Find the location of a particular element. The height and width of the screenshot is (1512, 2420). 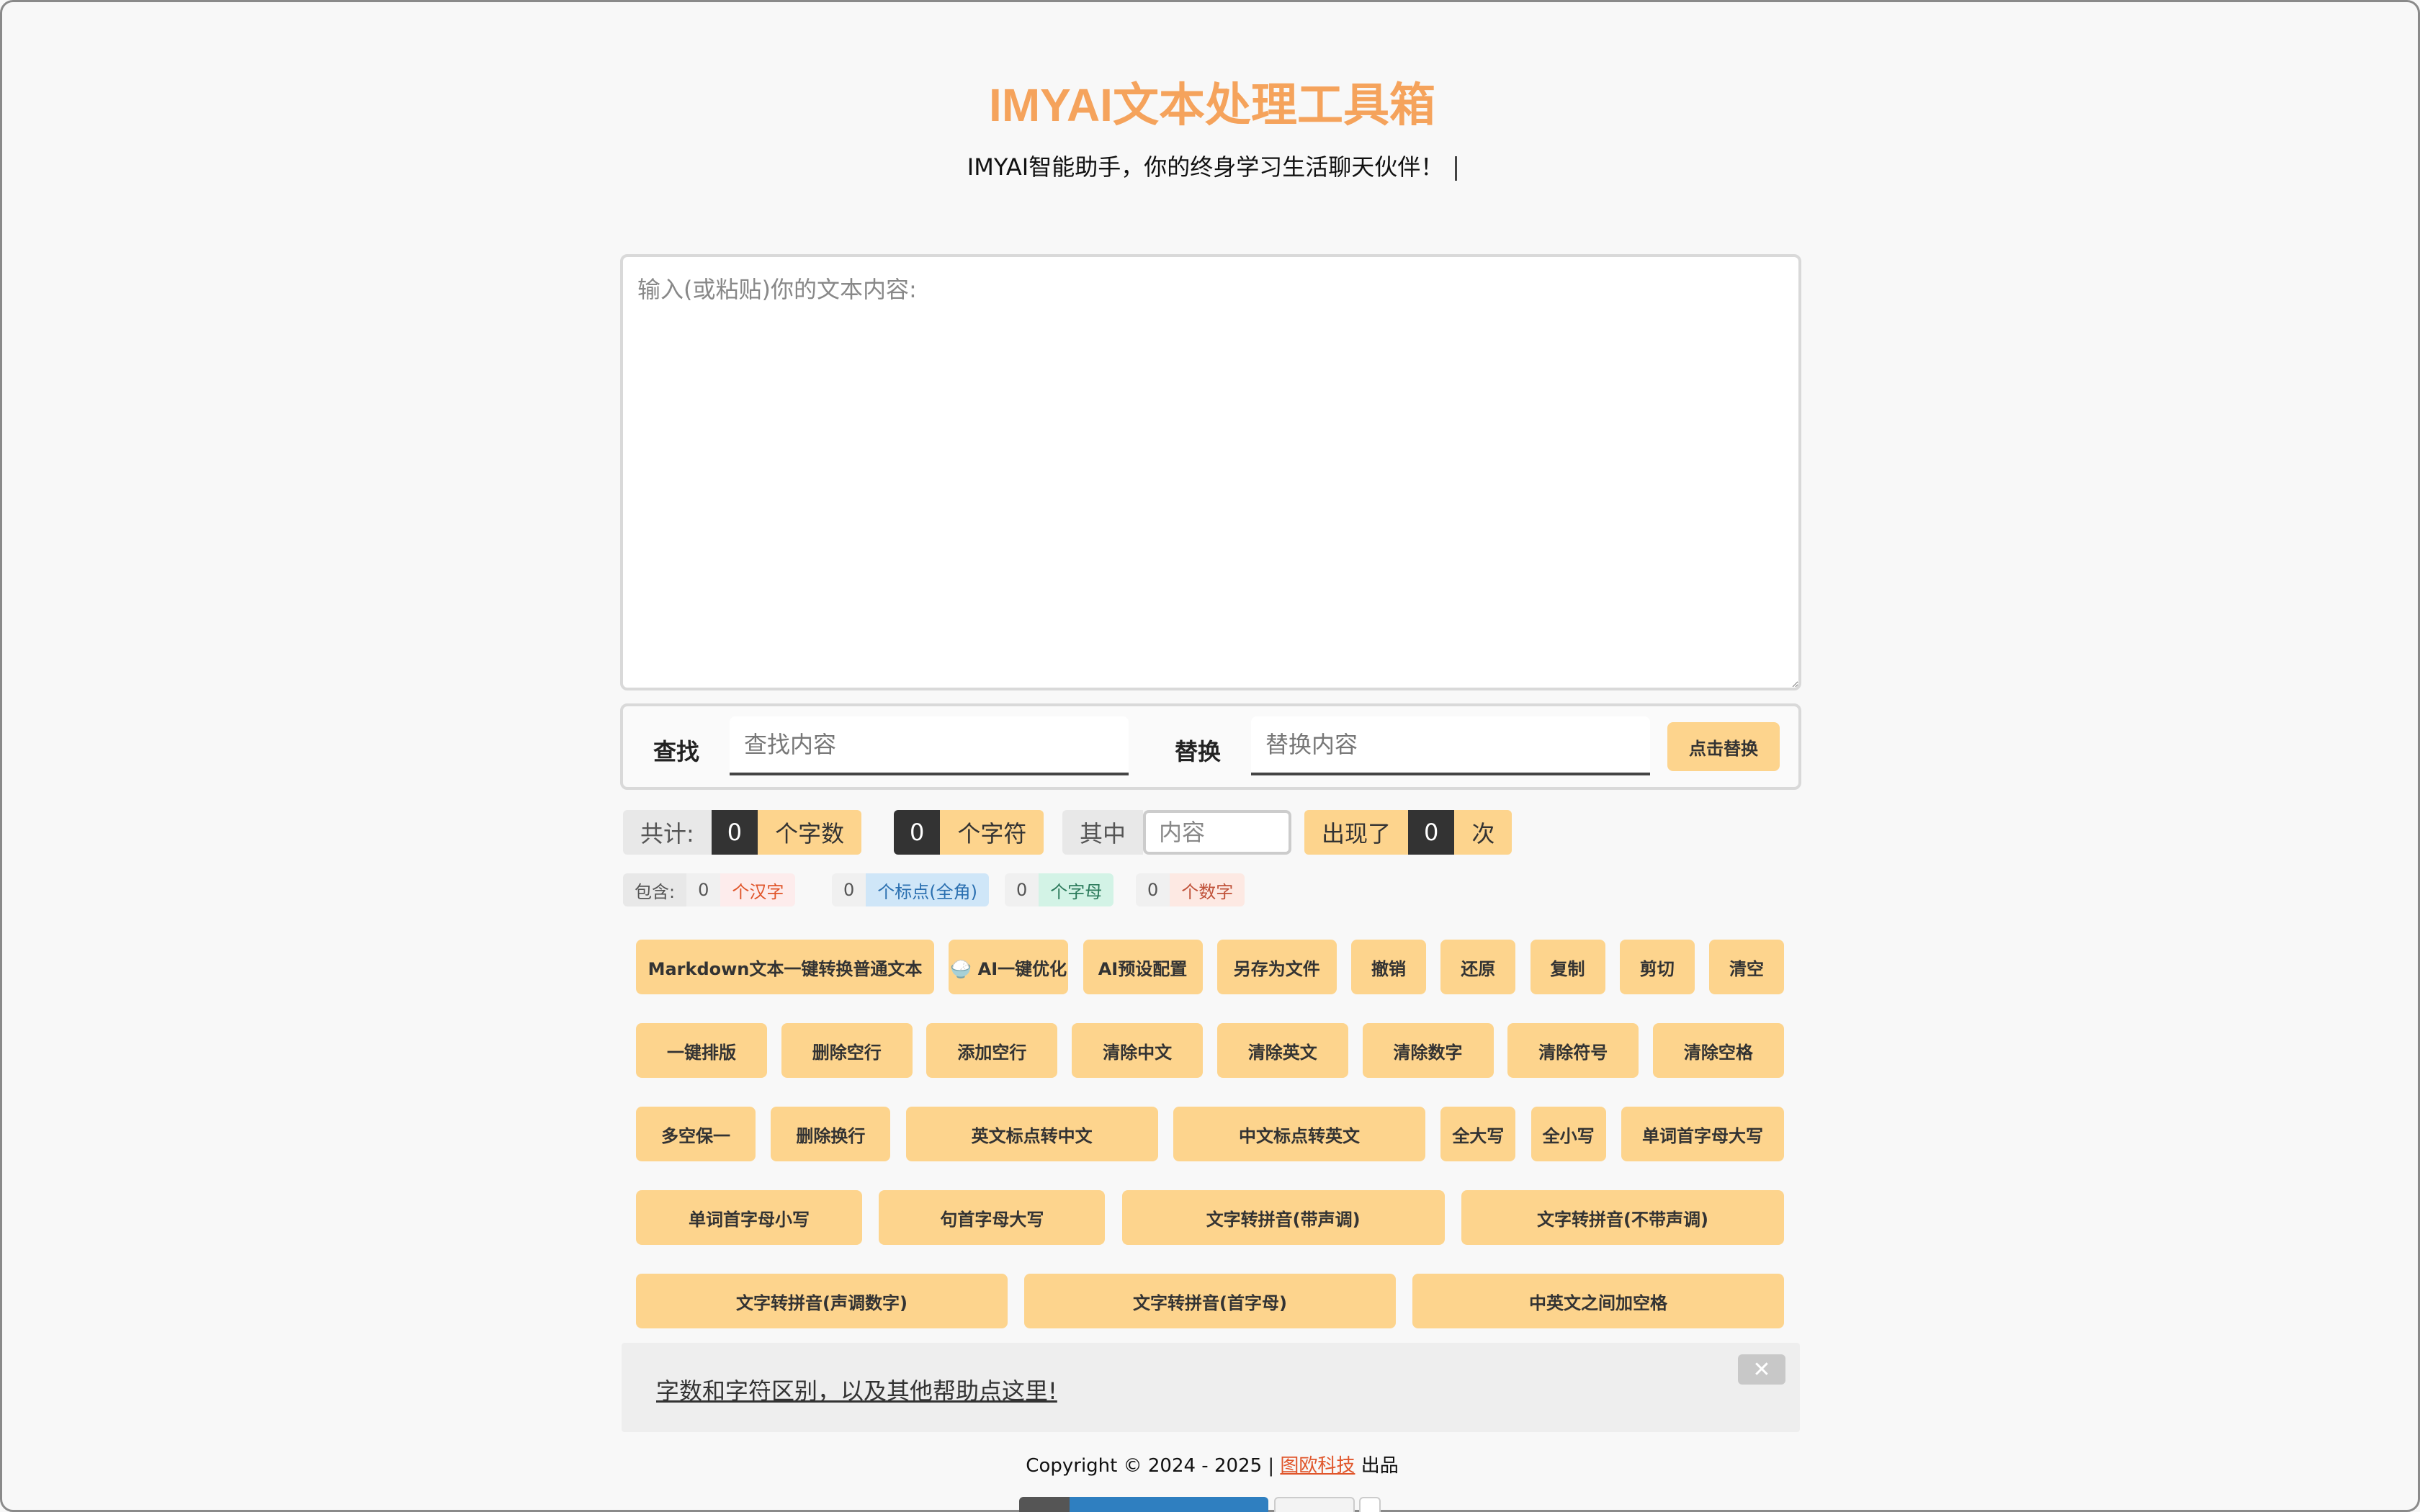

delete-empty-lines-button: 删除空行 is located at coordinates (847, 1050).